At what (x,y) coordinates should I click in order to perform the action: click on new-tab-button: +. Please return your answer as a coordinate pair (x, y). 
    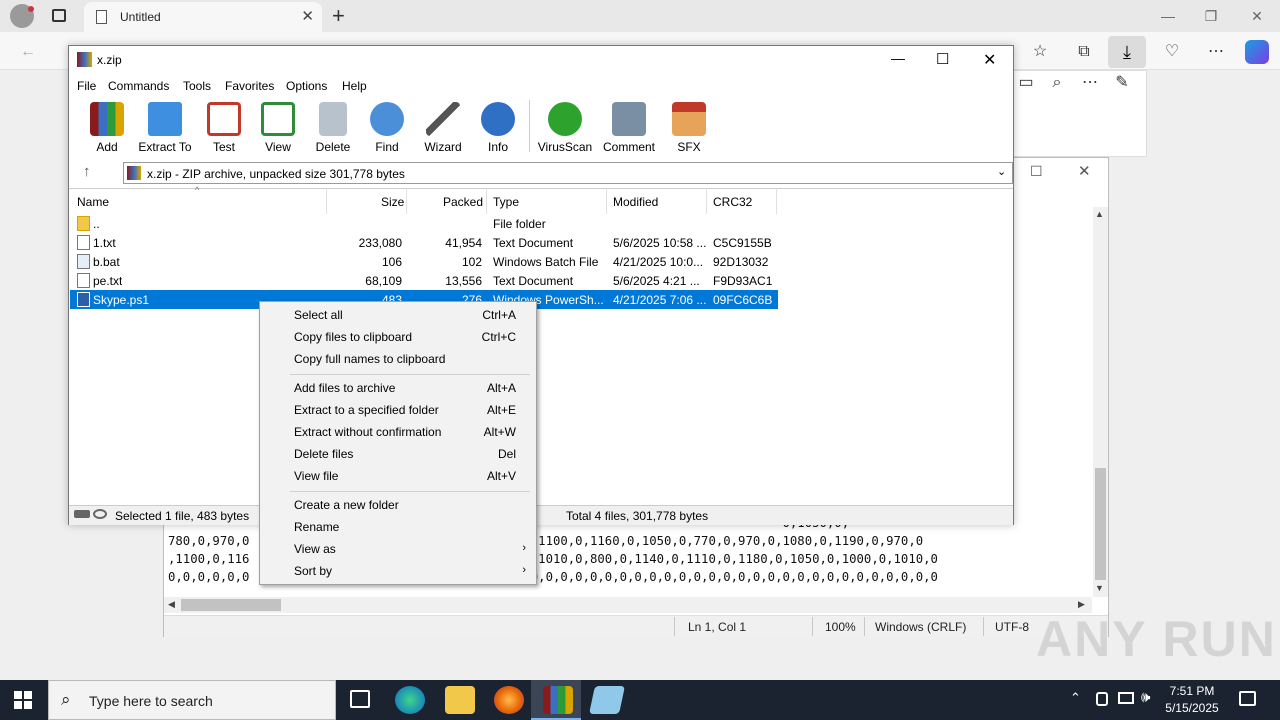
    Looking at the image, I should click on (338, 16).